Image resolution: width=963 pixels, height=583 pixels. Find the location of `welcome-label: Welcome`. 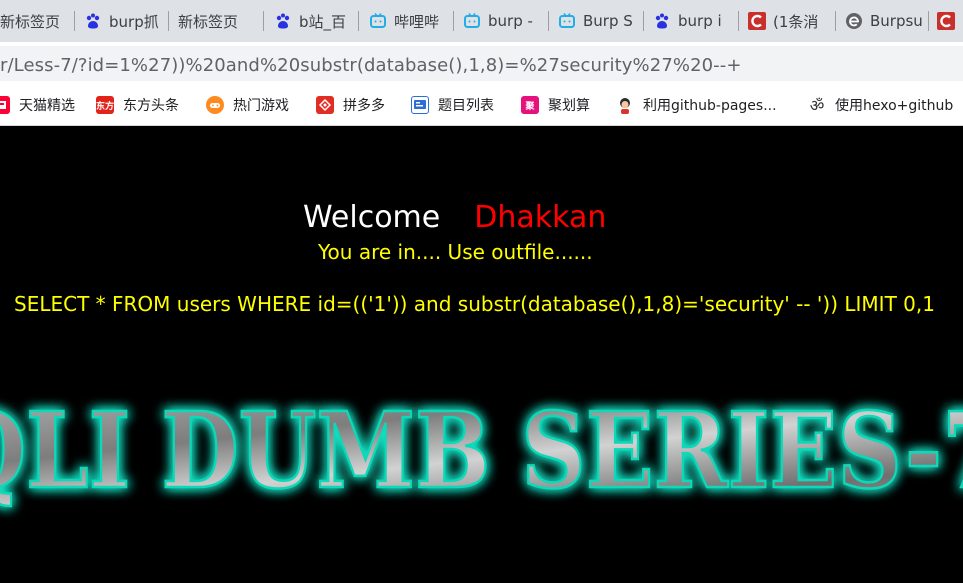

welcome-label: Welcome is located at coordinates (372, 217).